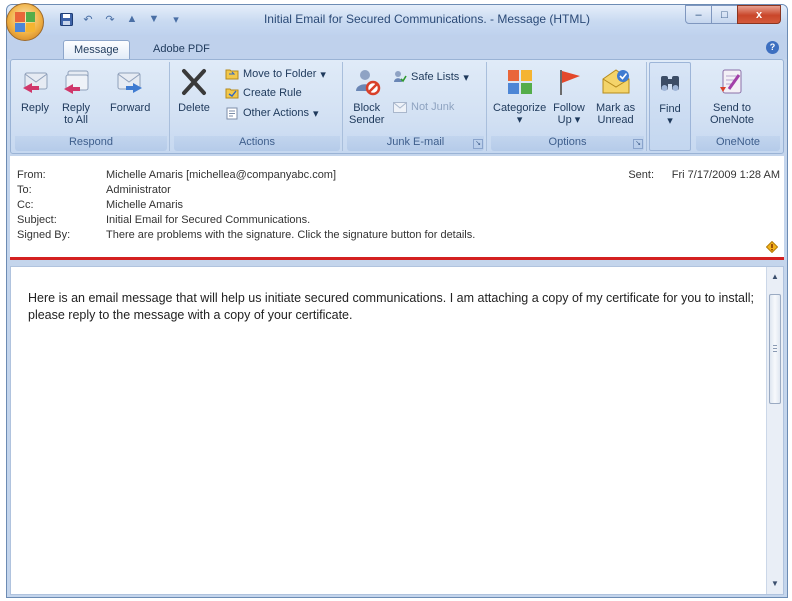  Describe the element at coordinates (232, 74) in the screenshot. I see `move-folder-icon` at that location.